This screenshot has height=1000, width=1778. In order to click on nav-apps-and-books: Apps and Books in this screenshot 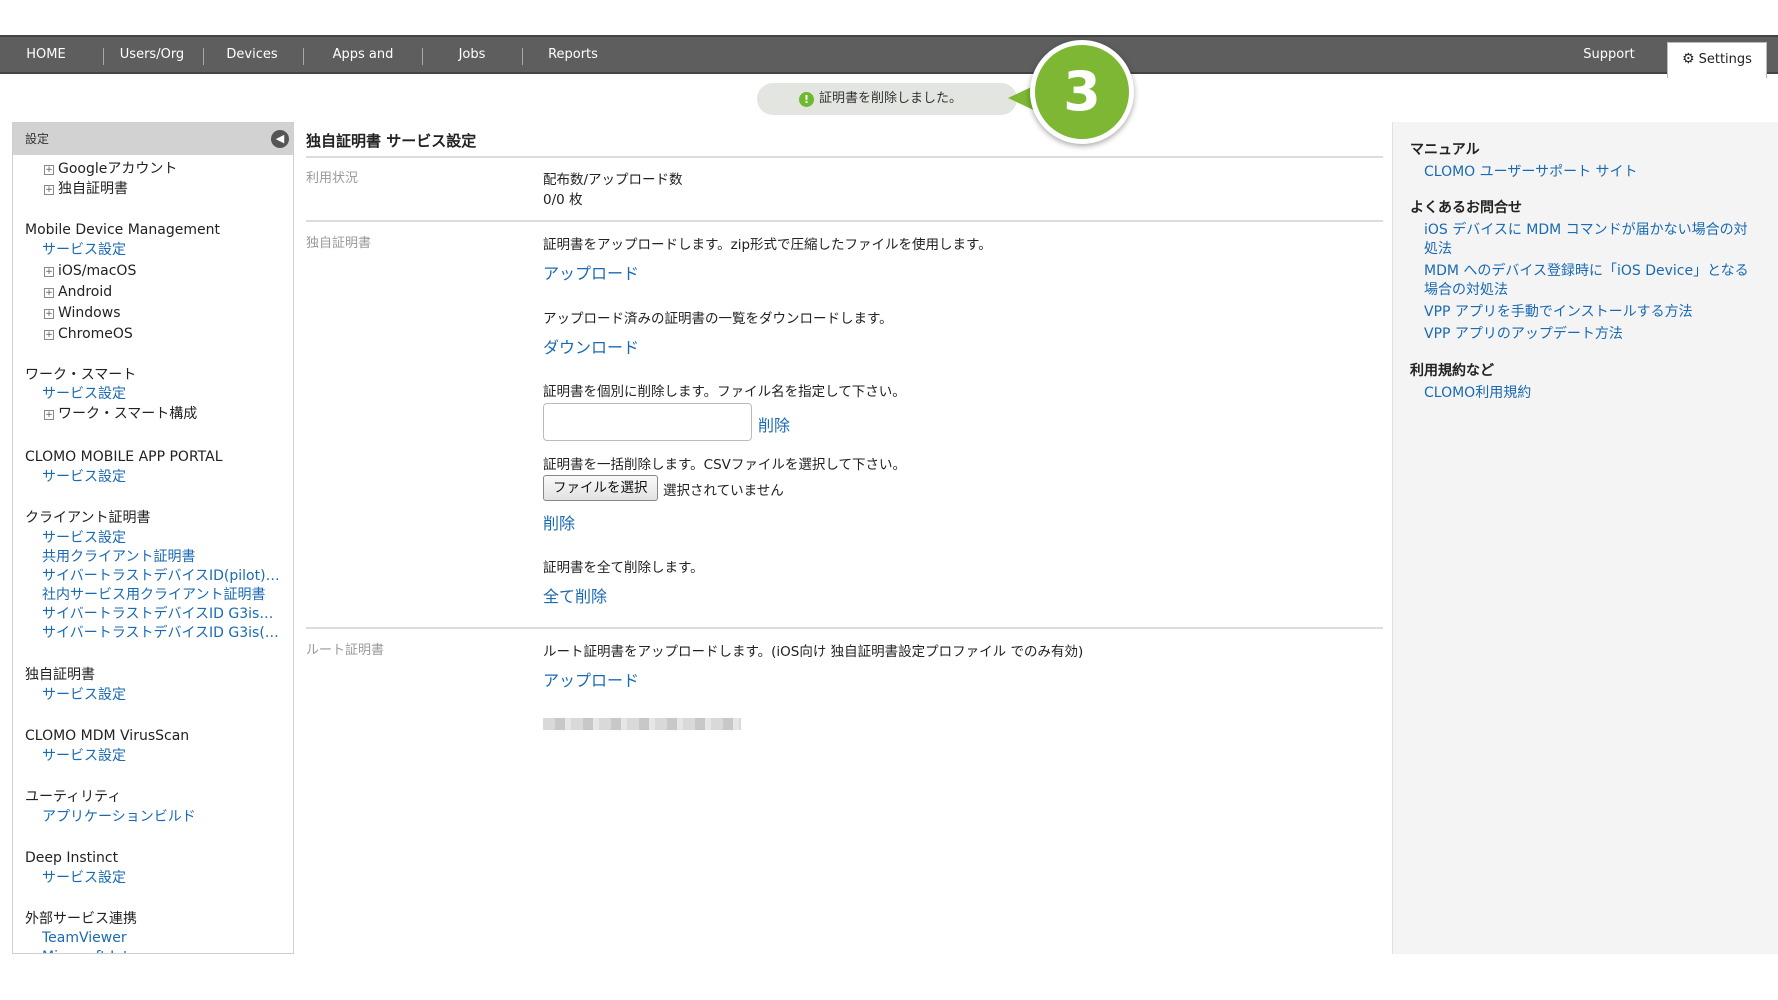, I will do `click(363, 67)`.